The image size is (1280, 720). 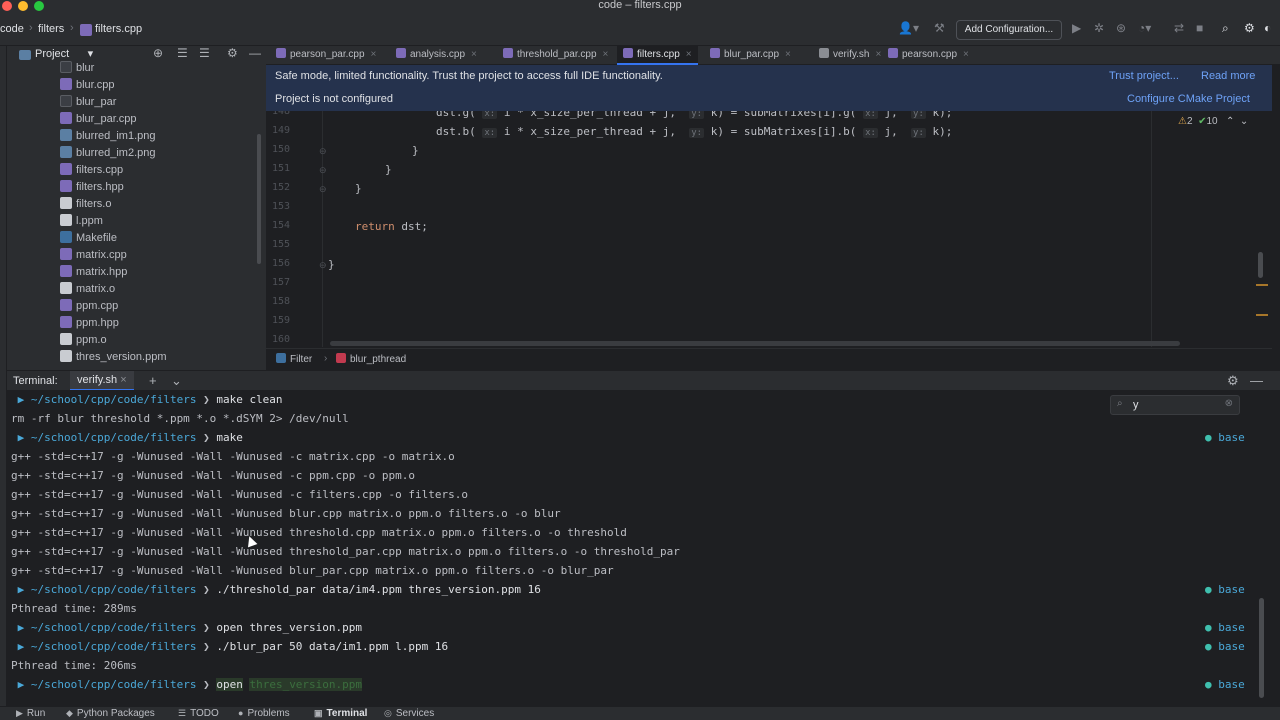 I want to click on file-tree-item: blur, so click(x=77, y=69).